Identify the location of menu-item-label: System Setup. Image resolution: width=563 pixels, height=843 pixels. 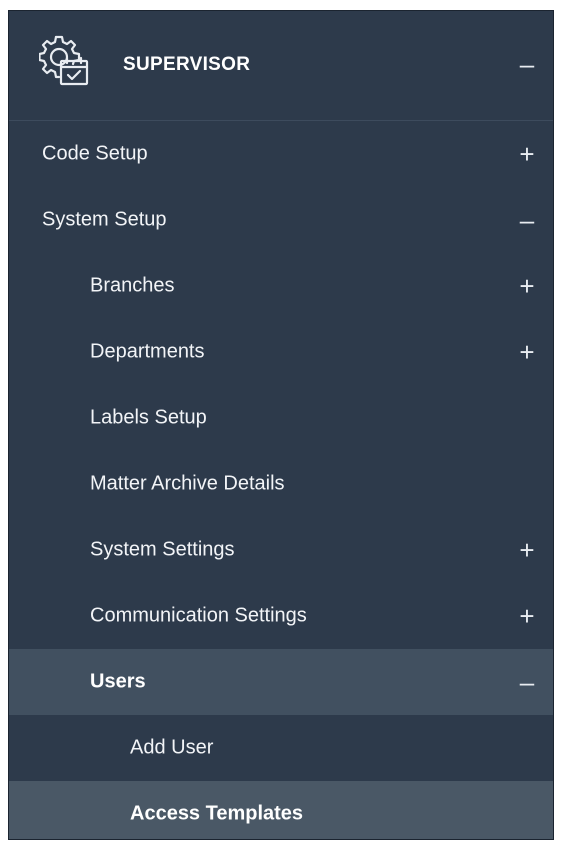
(104, 219).